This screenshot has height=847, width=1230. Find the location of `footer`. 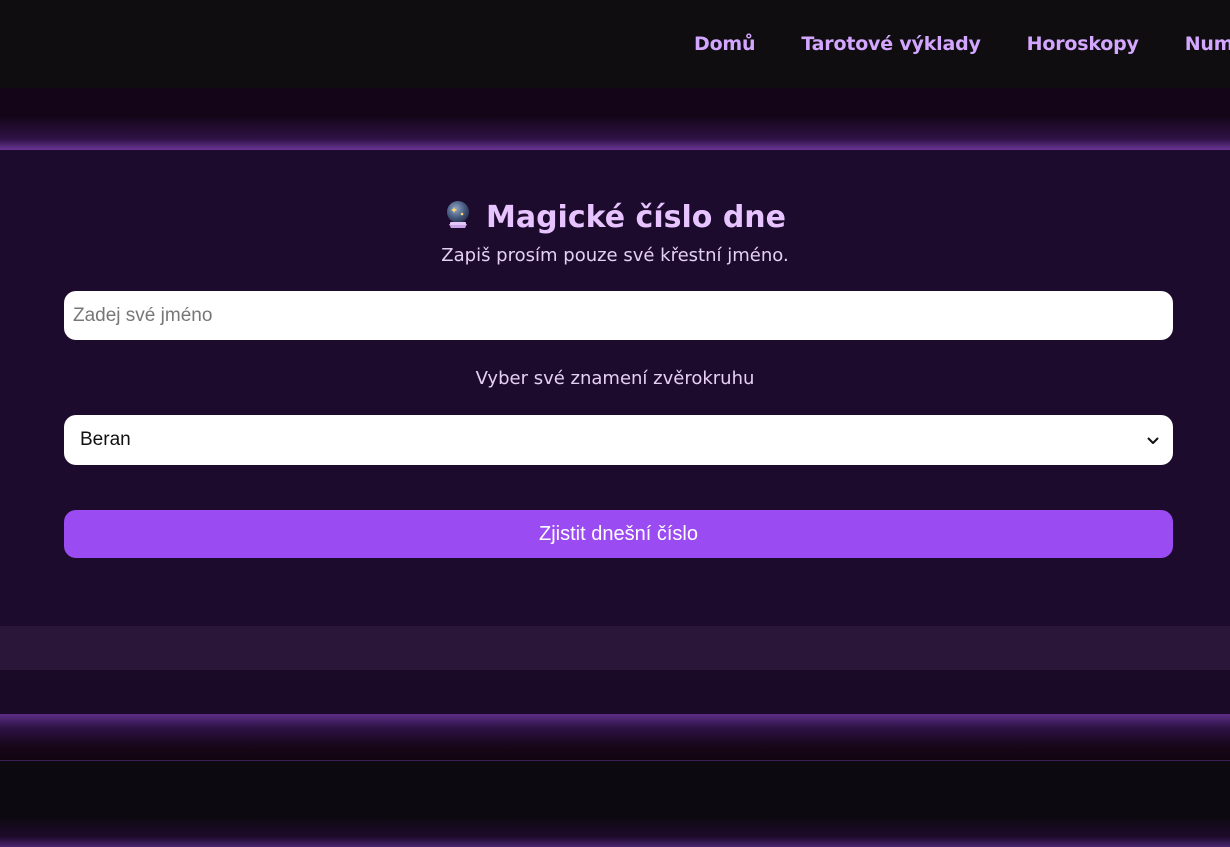

footer is located at coordinates (615, 804).